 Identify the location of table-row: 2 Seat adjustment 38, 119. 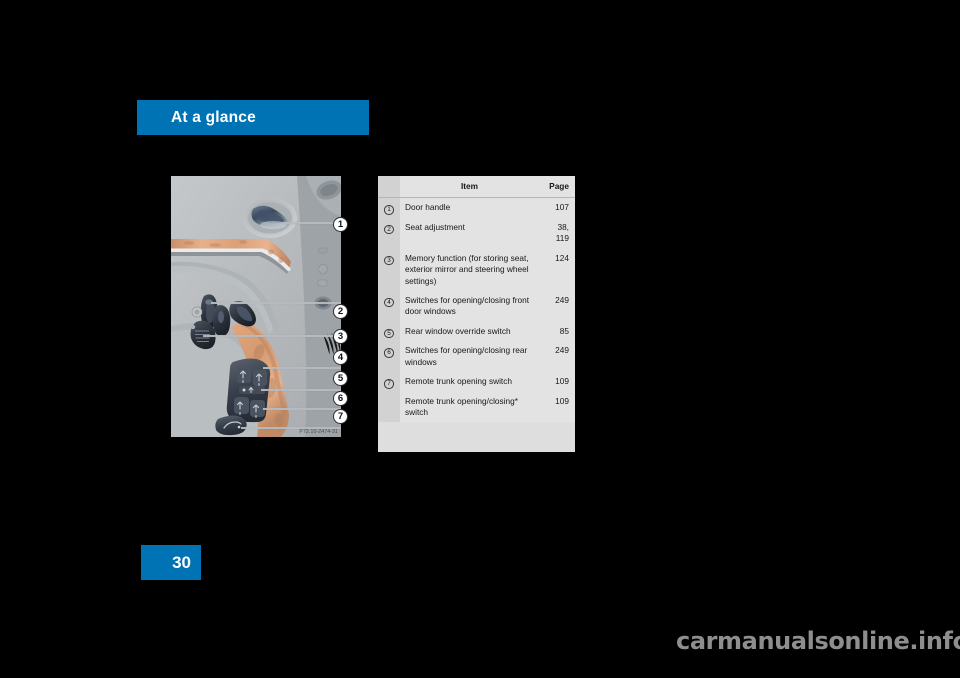
(476, 233).